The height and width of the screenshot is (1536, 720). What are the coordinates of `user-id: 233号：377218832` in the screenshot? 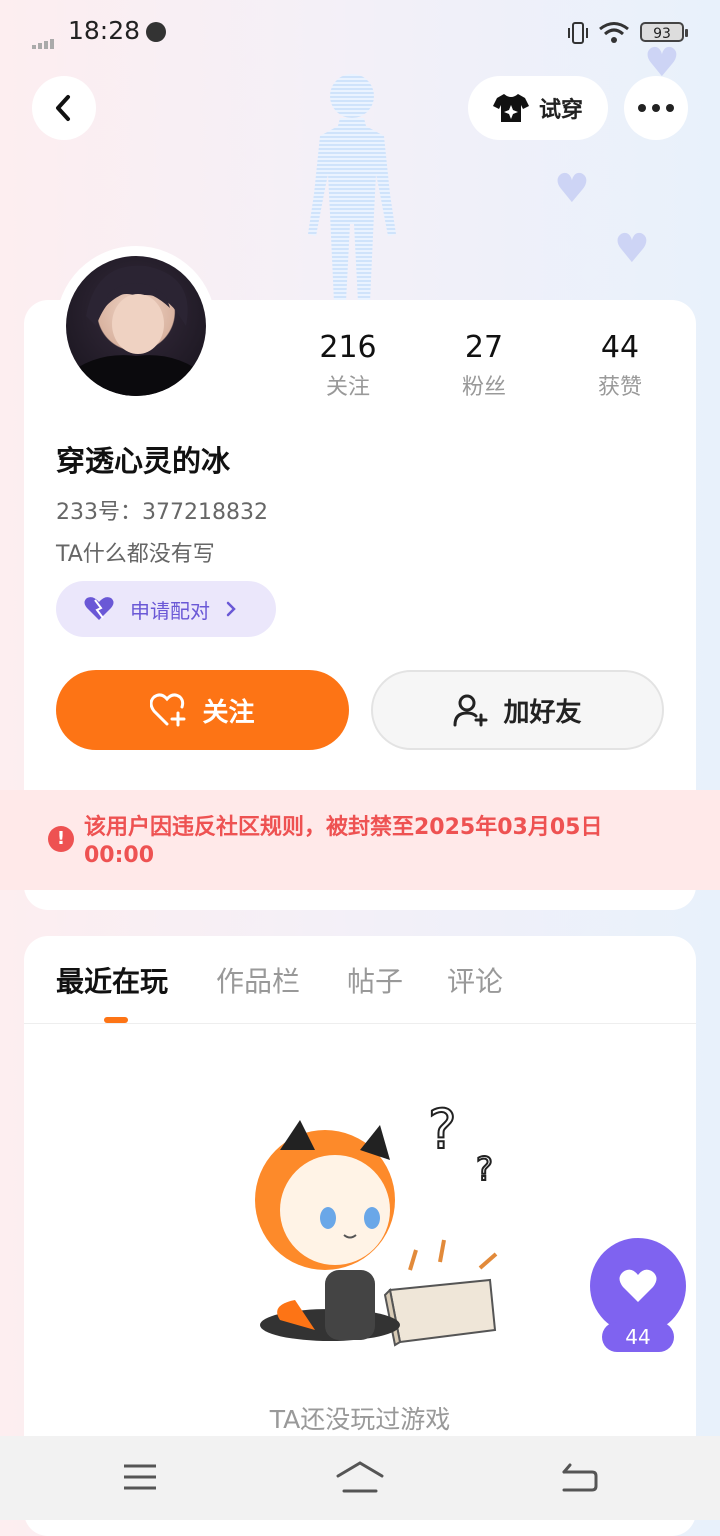 It's located at (162, 512).